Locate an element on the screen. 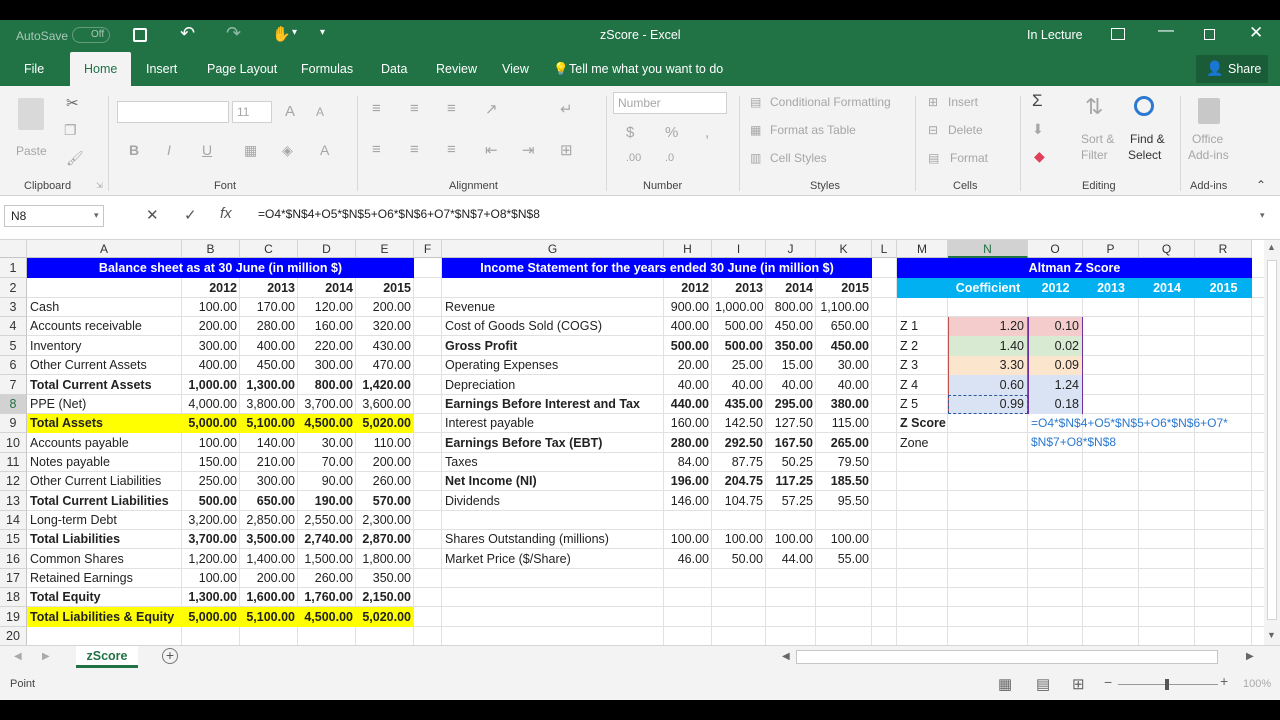 This screenshot has width=1280, height=720. active-cell-n8 is located at coordinates (988, 404).